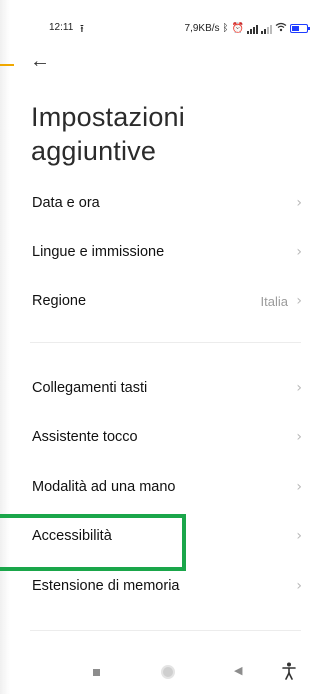 The width and height of the screenshot is (322, 694). What do you see at coordinates (237, 28) in the screenshot?
I see `alarm-icon: ⏰` at bounding box center [237, 28].